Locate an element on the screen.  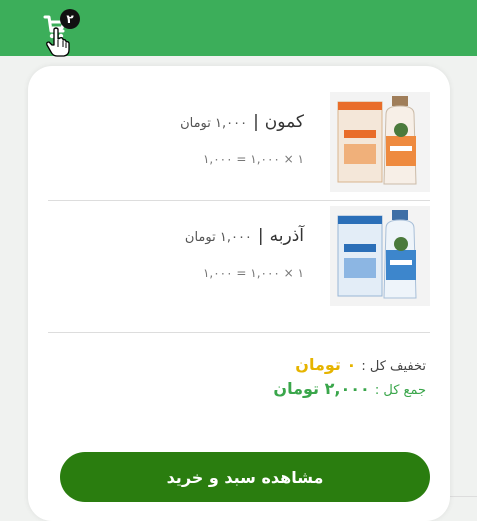
discount-value: ۰ تومان is located at coordinates (326, 364).